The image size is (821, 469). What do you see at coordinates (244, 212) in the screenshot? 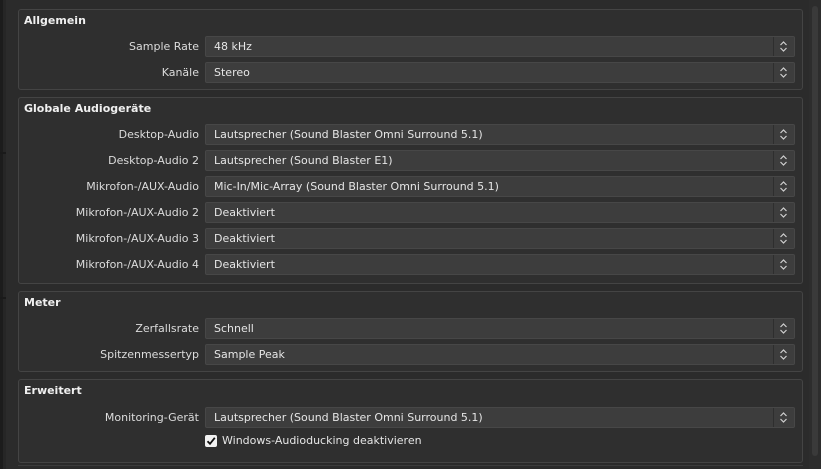
I see `mic-aux-audio-2-value: Deaktiviert` at bounding box center [244, 212].